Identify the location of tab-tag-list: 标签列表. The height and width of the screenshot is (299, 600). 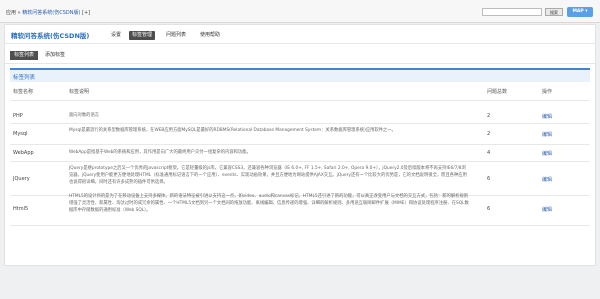
(24, 55).